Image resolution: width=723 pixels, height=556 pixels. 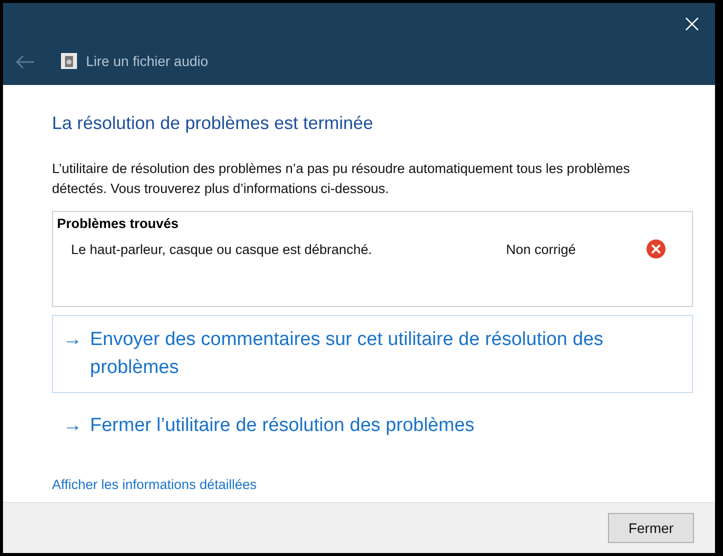 What do you see at coordinates (692, 24) in the screenshot?
I see `close-button` at bounding box center [692, 24].